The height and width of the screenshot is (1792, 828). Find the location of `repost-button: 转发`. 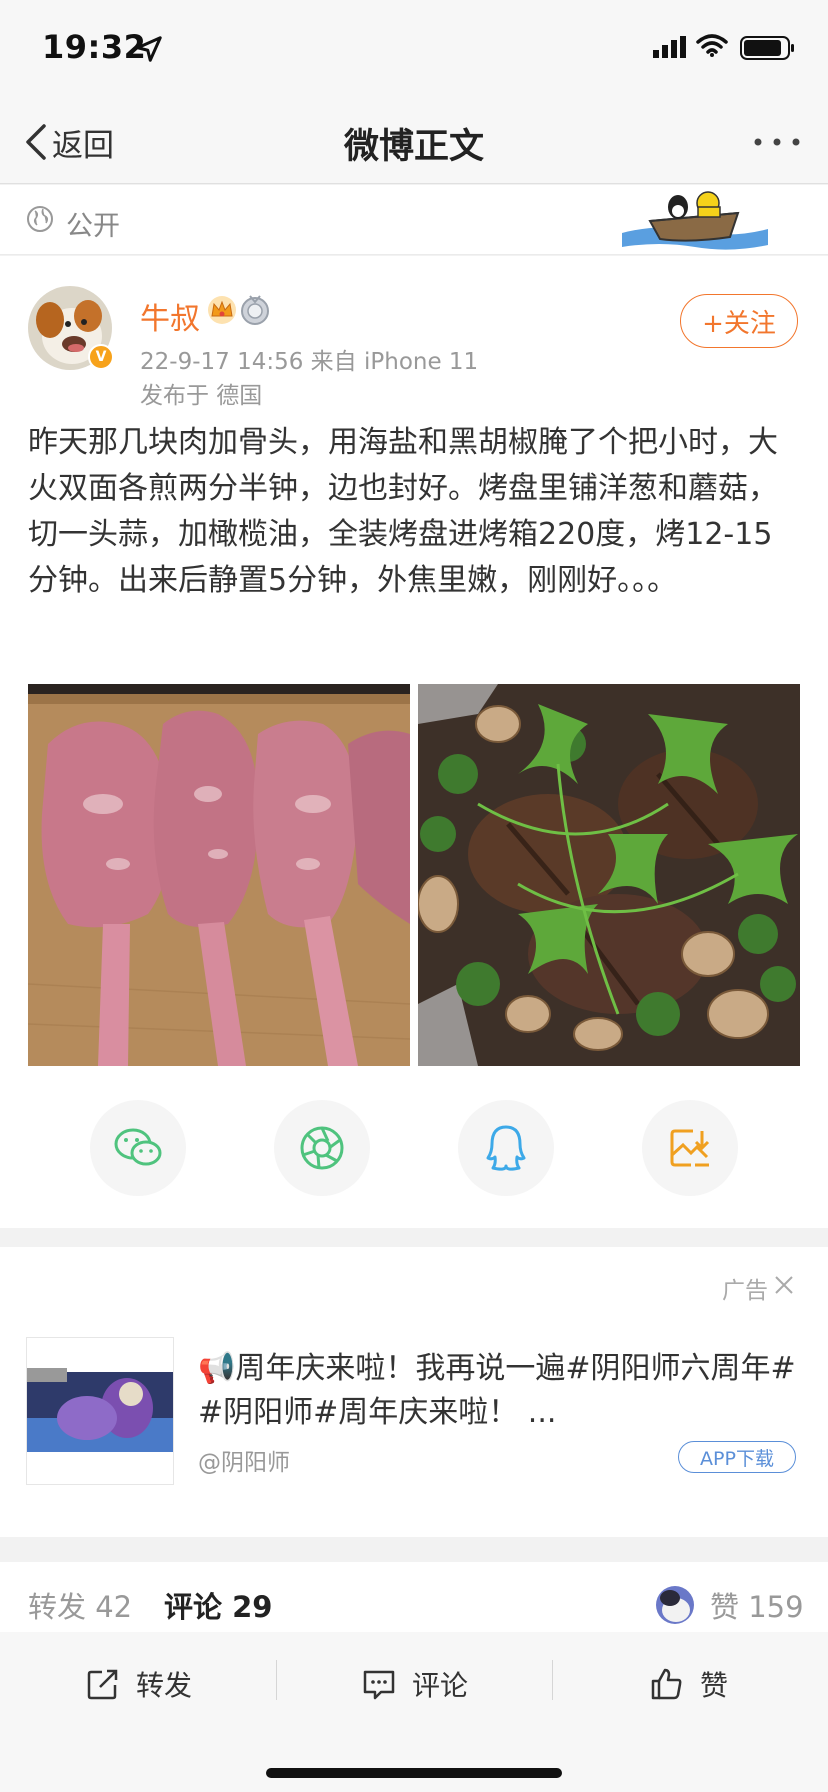

repost-button: 转发 is located at coordinates (139, 1684).